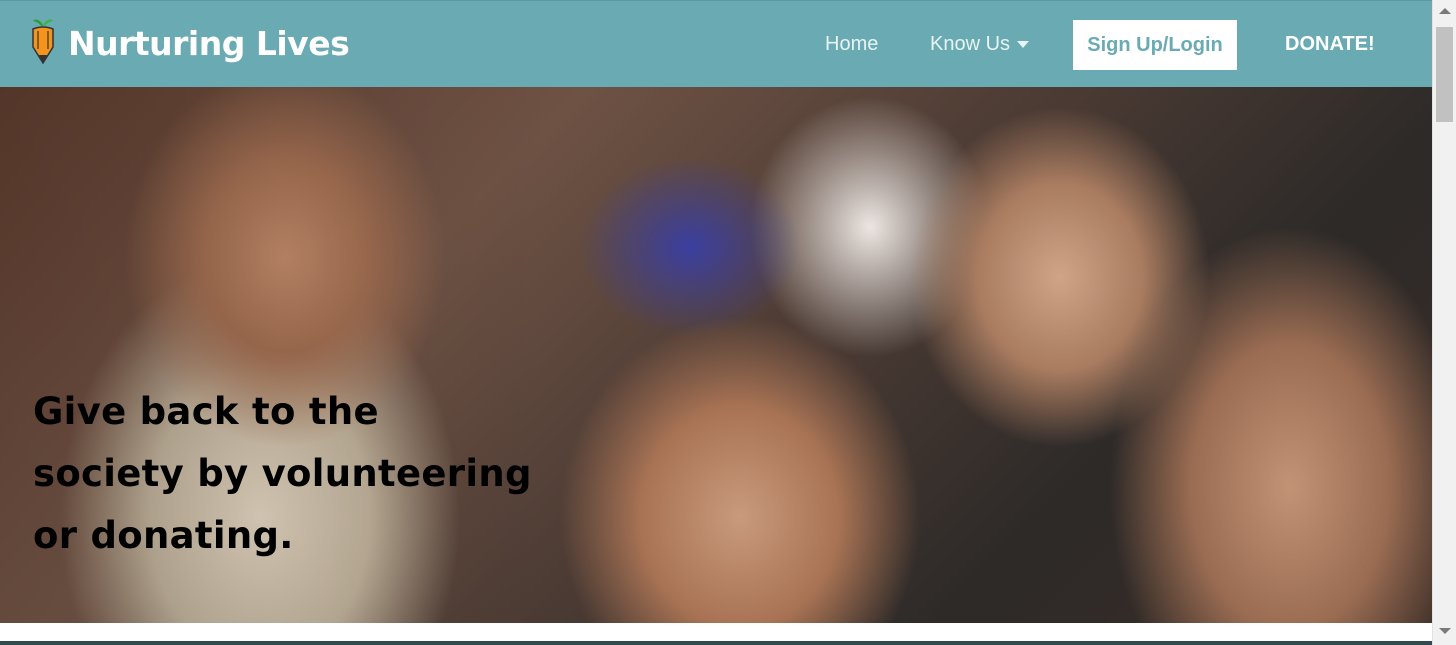  Describe the element at coordinates (1155, 45) in the screenshot. I see `signup-login-button: Sign Up/Login` at that location.